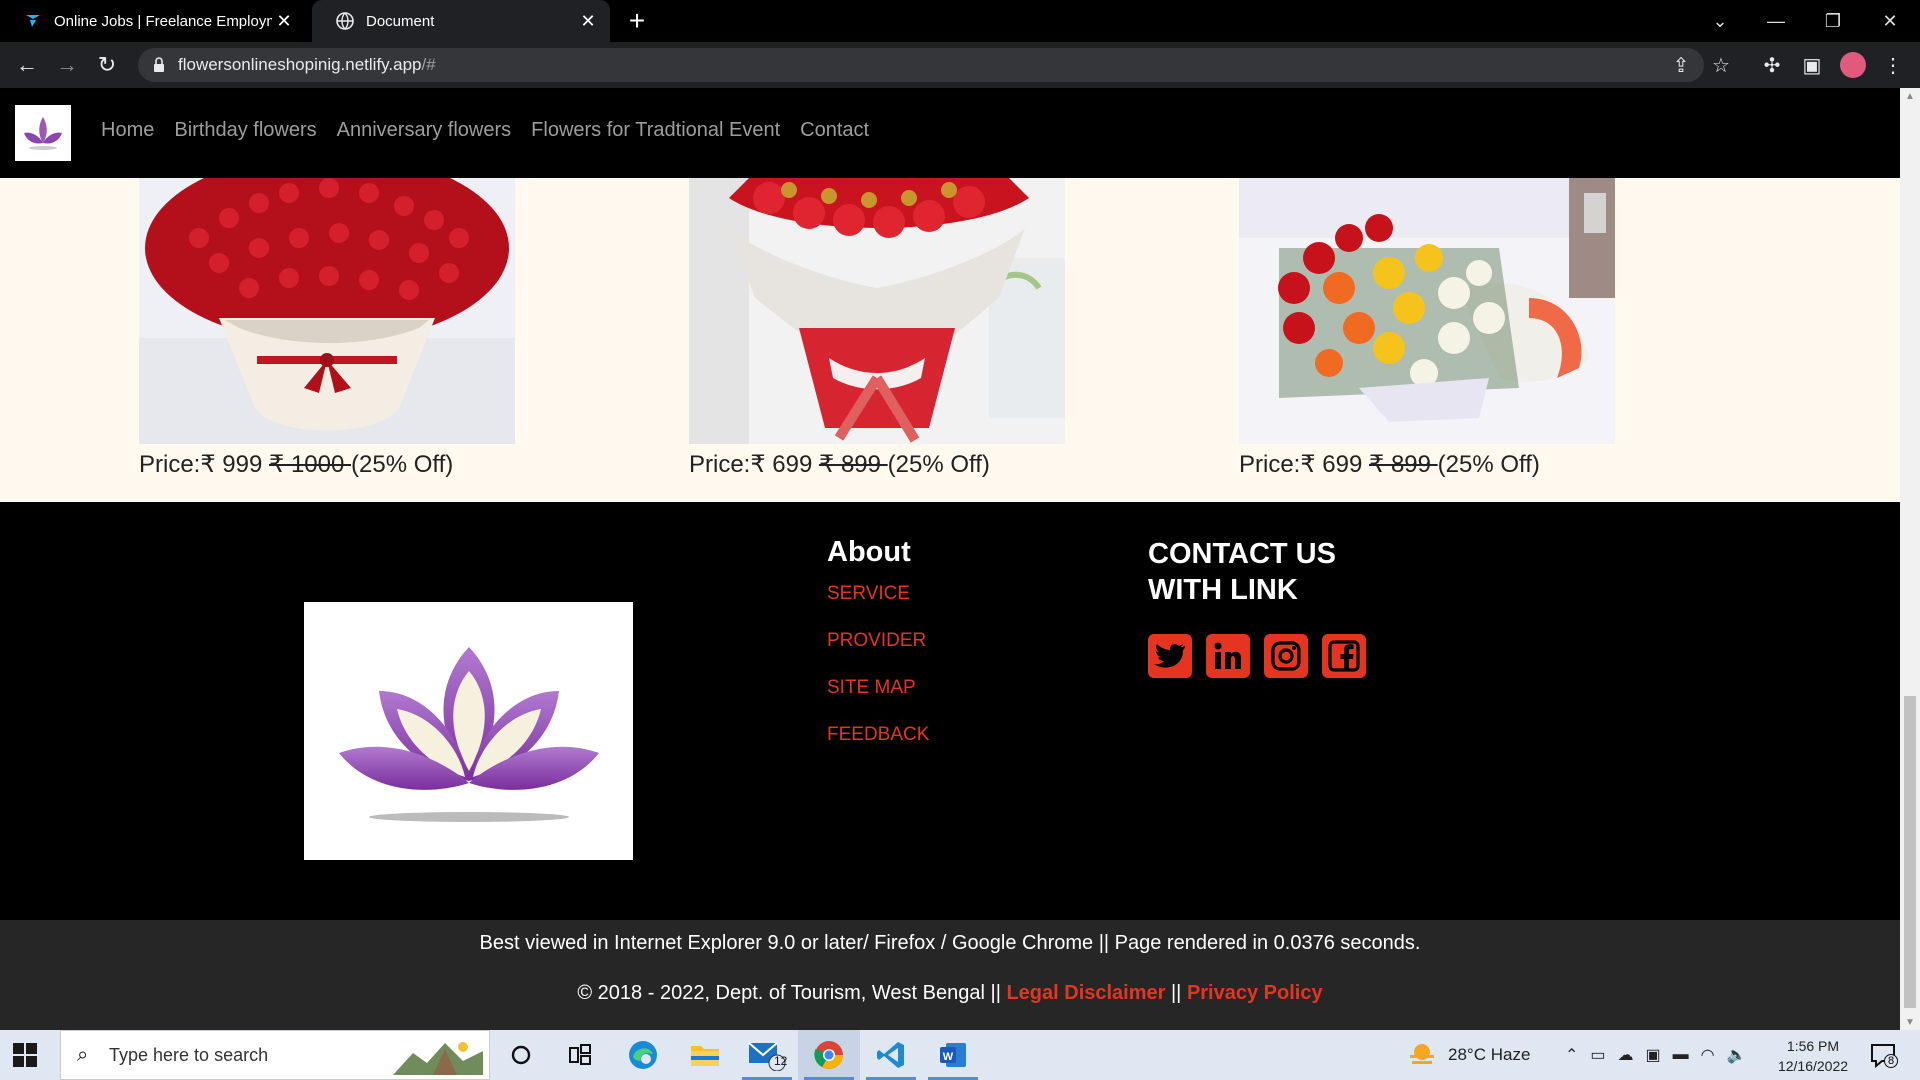 The height and width of the screenshot is (1080, 1920). Describe the element at coordinates (521, 1055) in the screenshot. I see `cortana-circle-icon` at that location.